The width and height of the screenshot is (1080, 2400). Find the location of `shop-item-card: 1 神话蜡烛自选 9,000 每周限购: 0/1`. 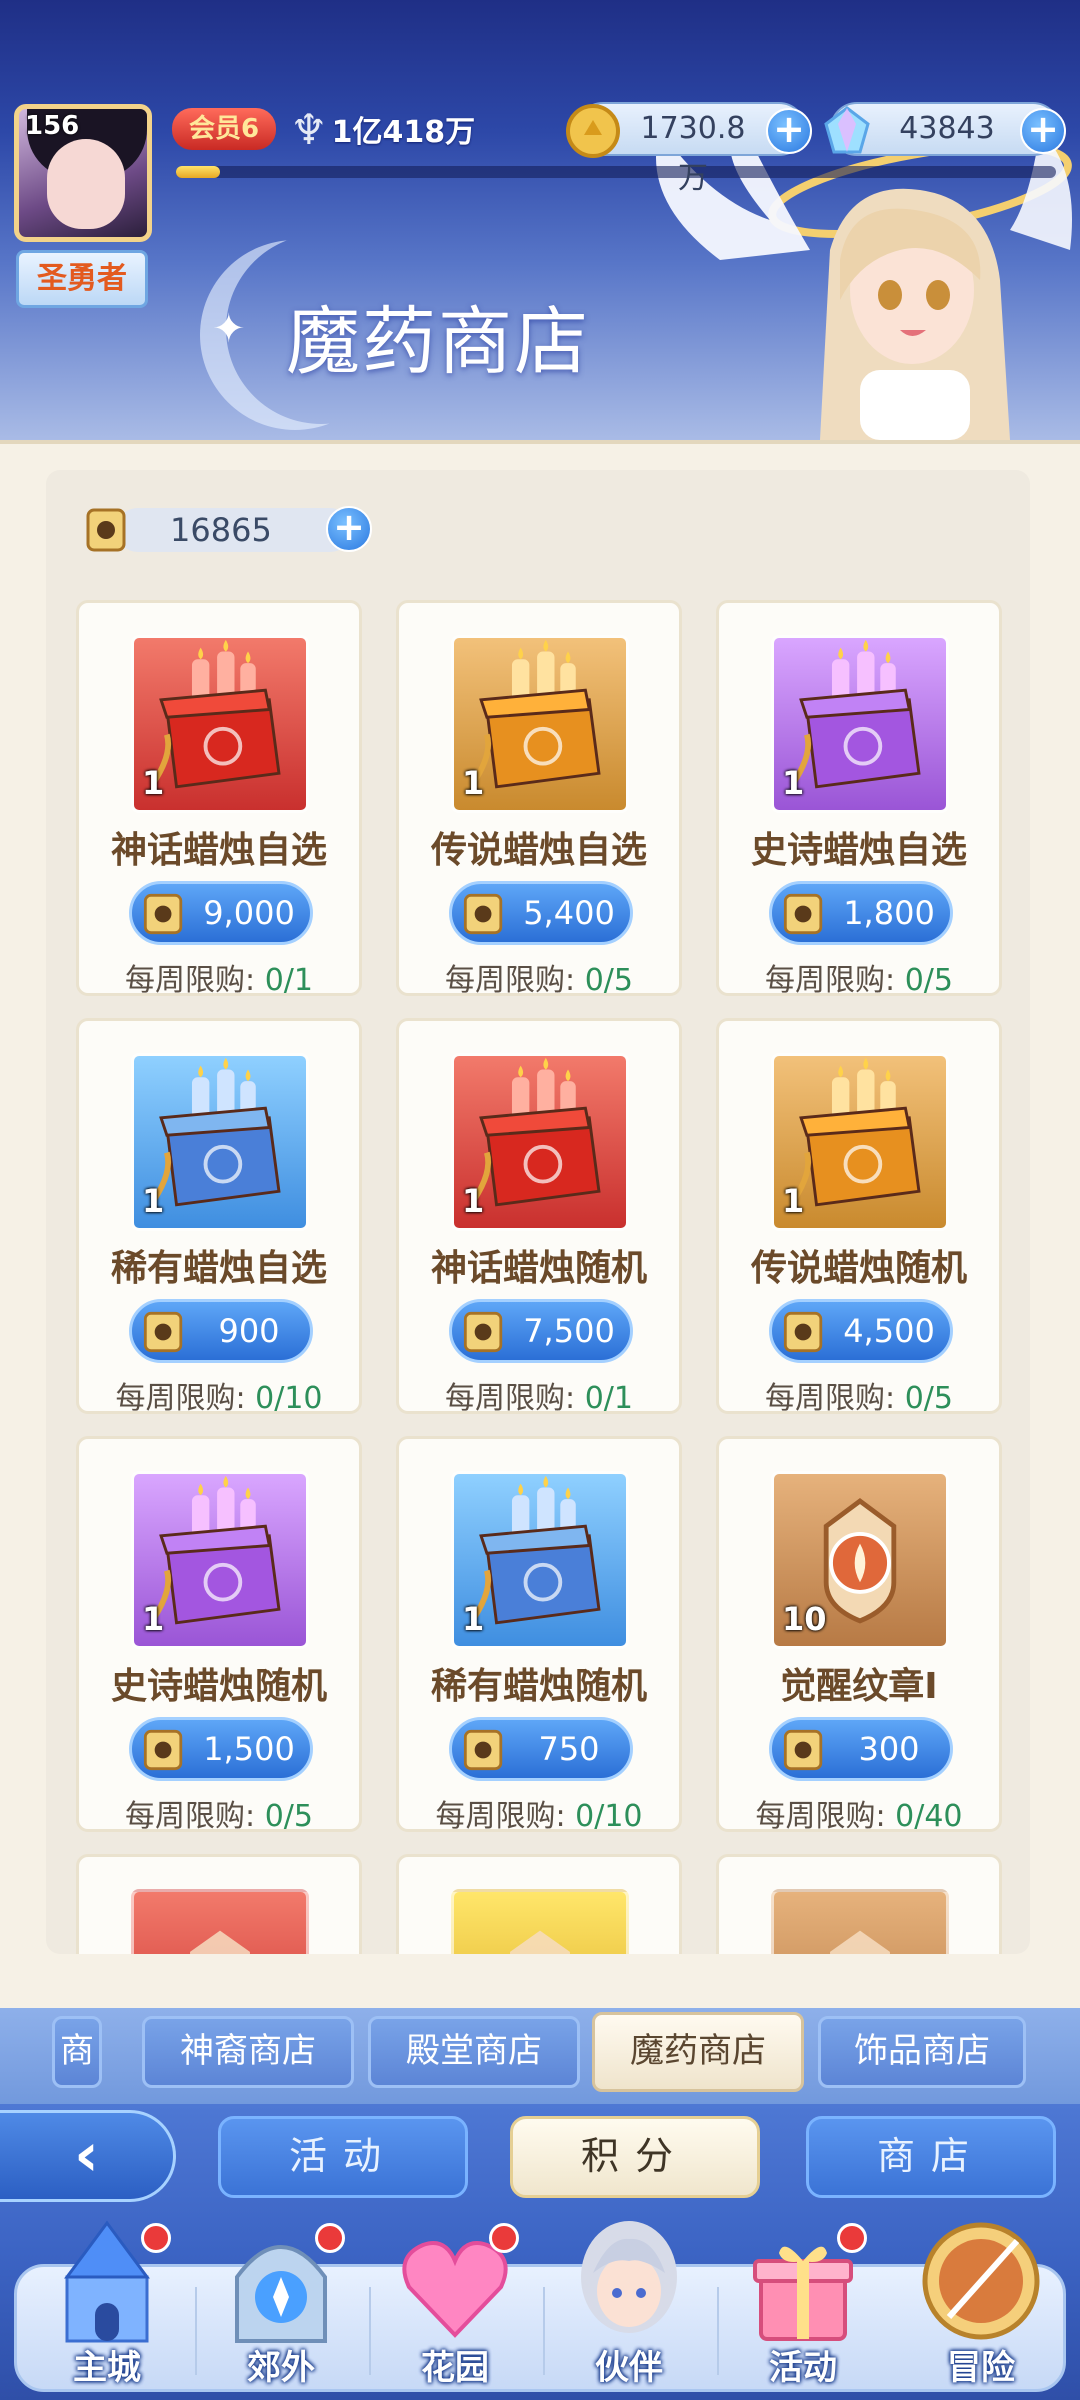

shop-item-card: 1 神话蜡烛自选 9,000 每周限购: 0/1 is located at coordinates (219, 799).